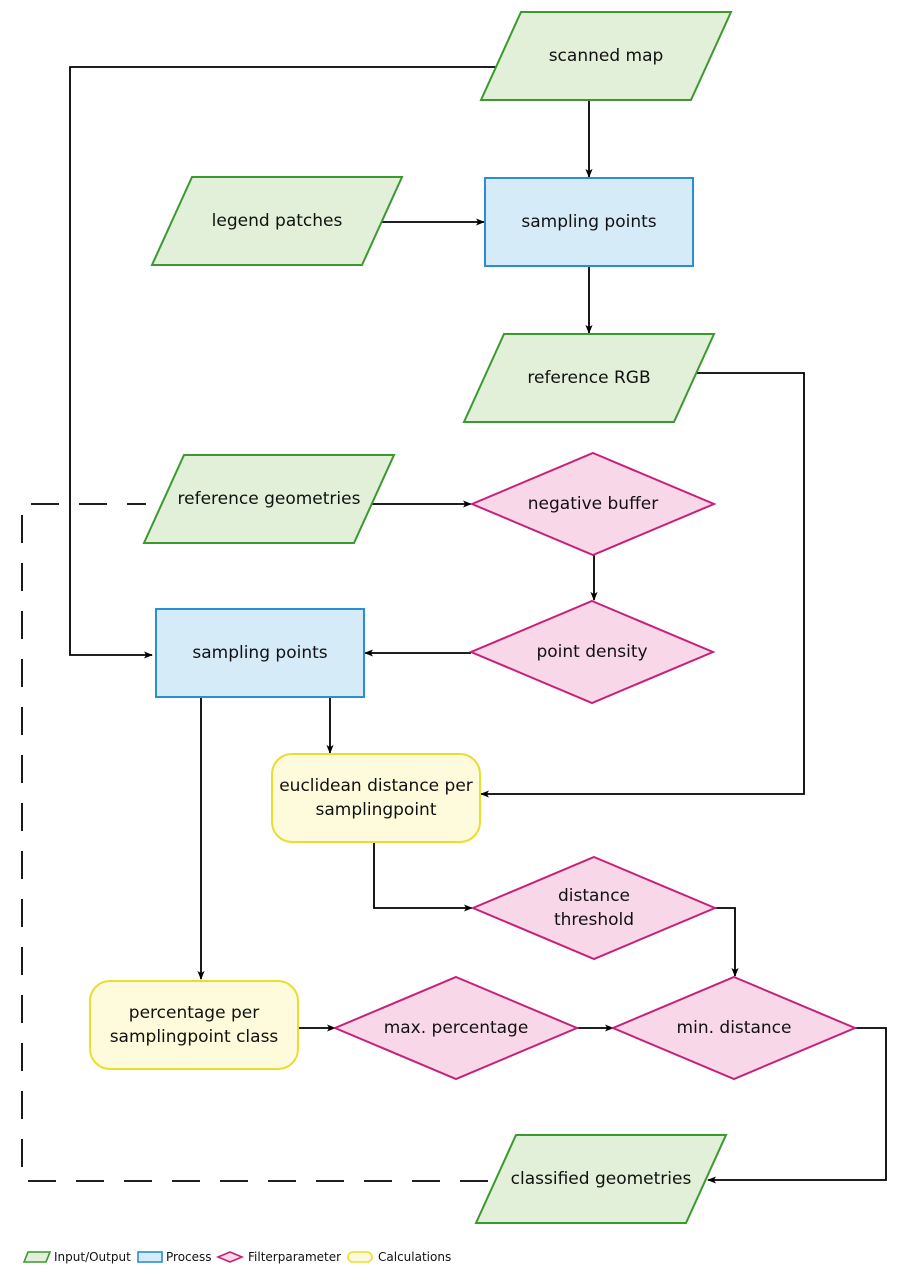 The image size is (901, 1283). I want to click on node-min-distance: min. distance, so click(734, 1028).